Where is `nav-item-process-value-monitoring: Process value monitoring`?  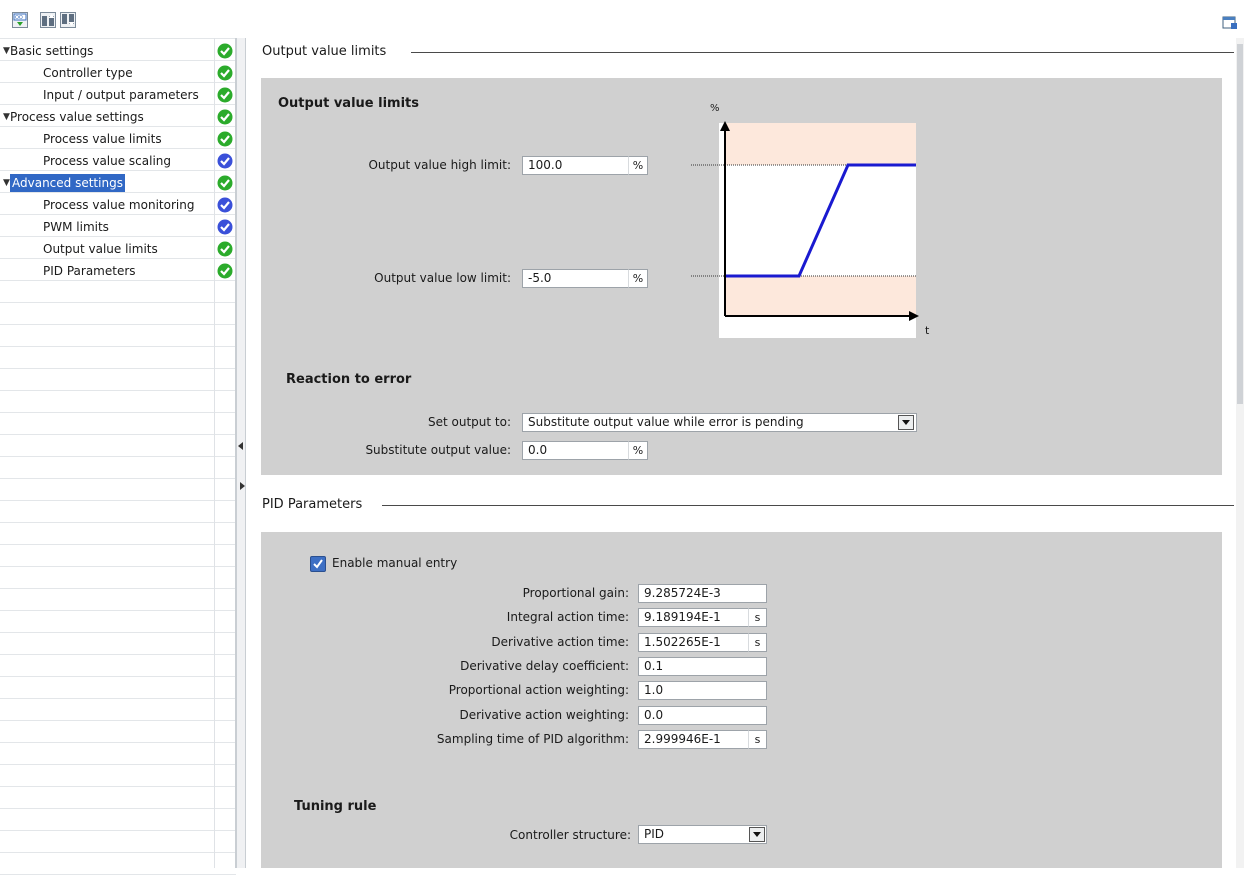 nav-item-process-value-monitoring: Process value monitoring is located at coordinates (107, 205).